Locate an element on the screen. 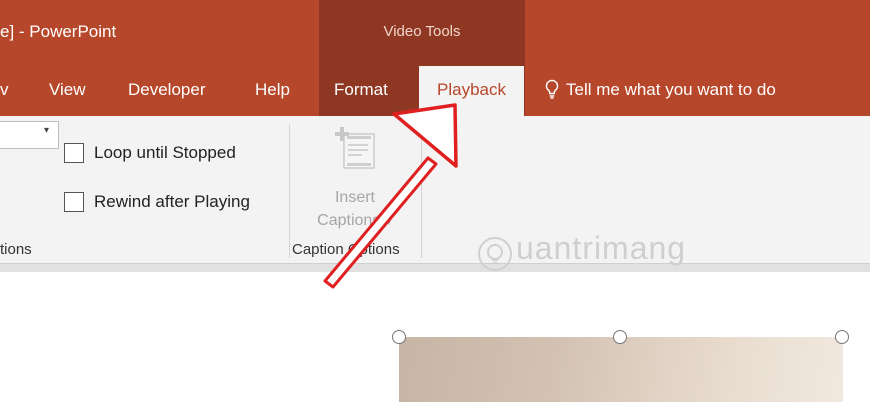 The image size is (870, 402). tab-format: Format is located at coordinates (361, 90).